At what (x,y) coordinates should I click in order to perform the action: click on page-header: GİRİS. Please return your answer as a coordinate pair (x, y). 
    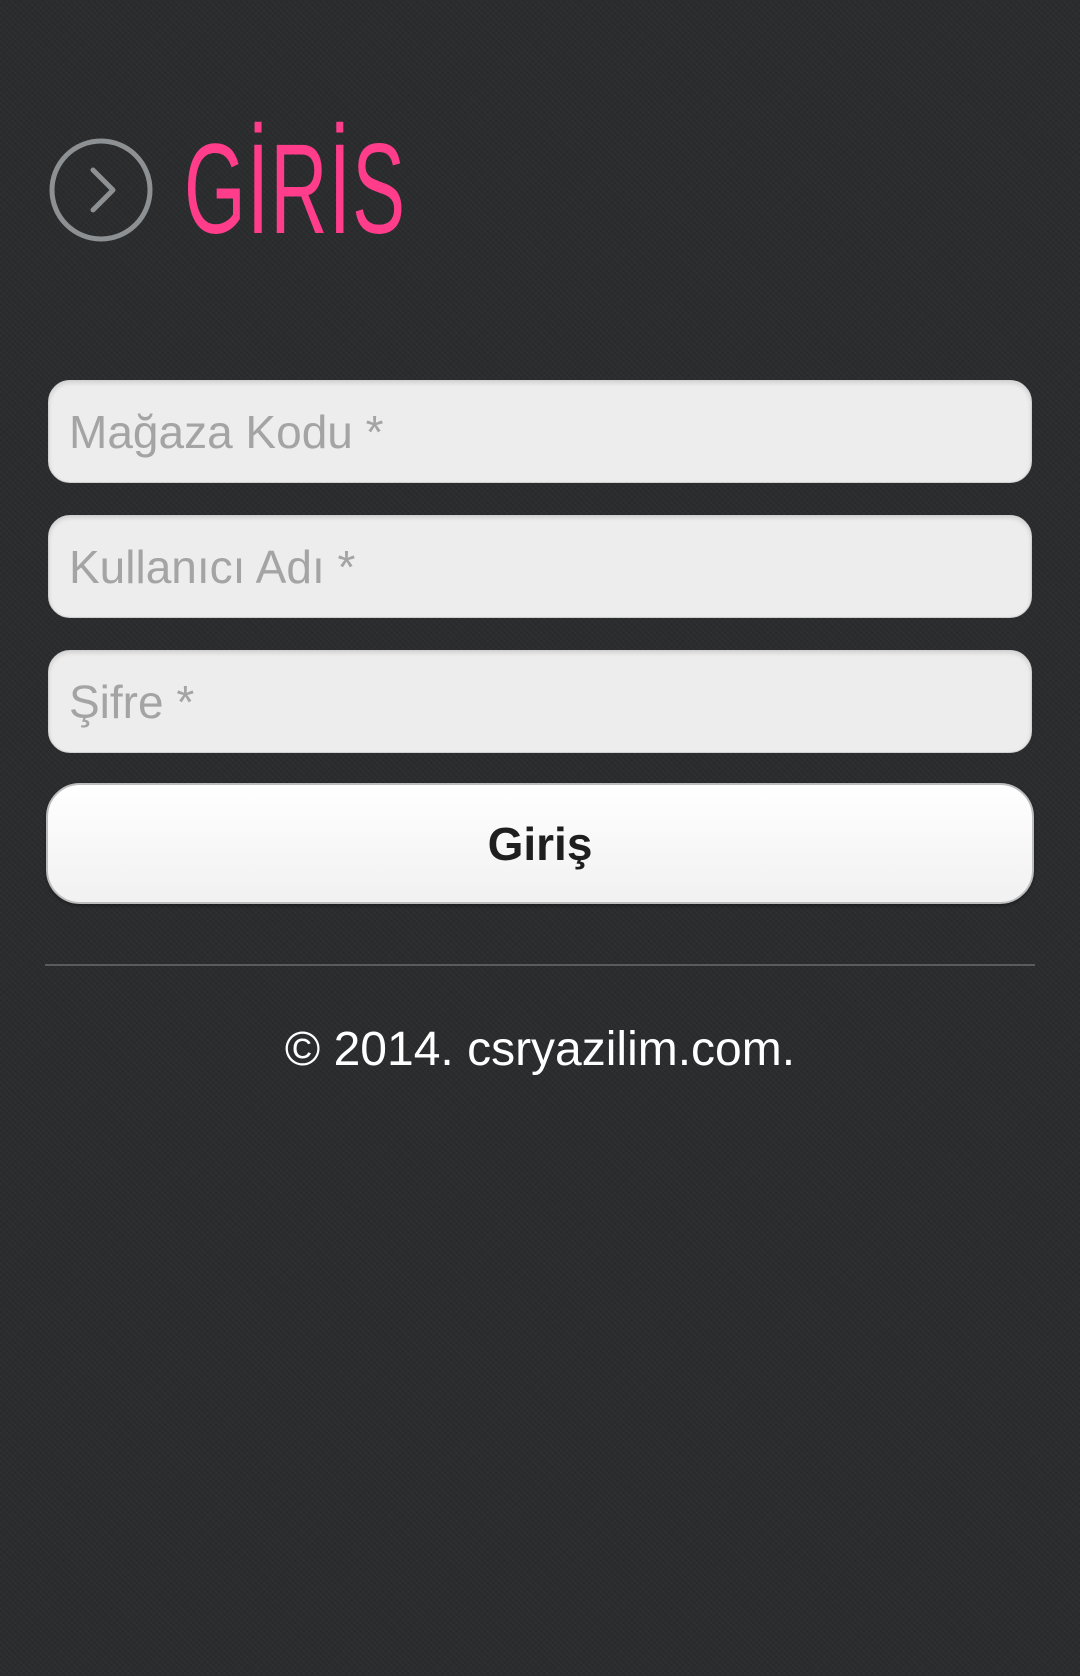
    Looking at the image, I should click on (295, 190).